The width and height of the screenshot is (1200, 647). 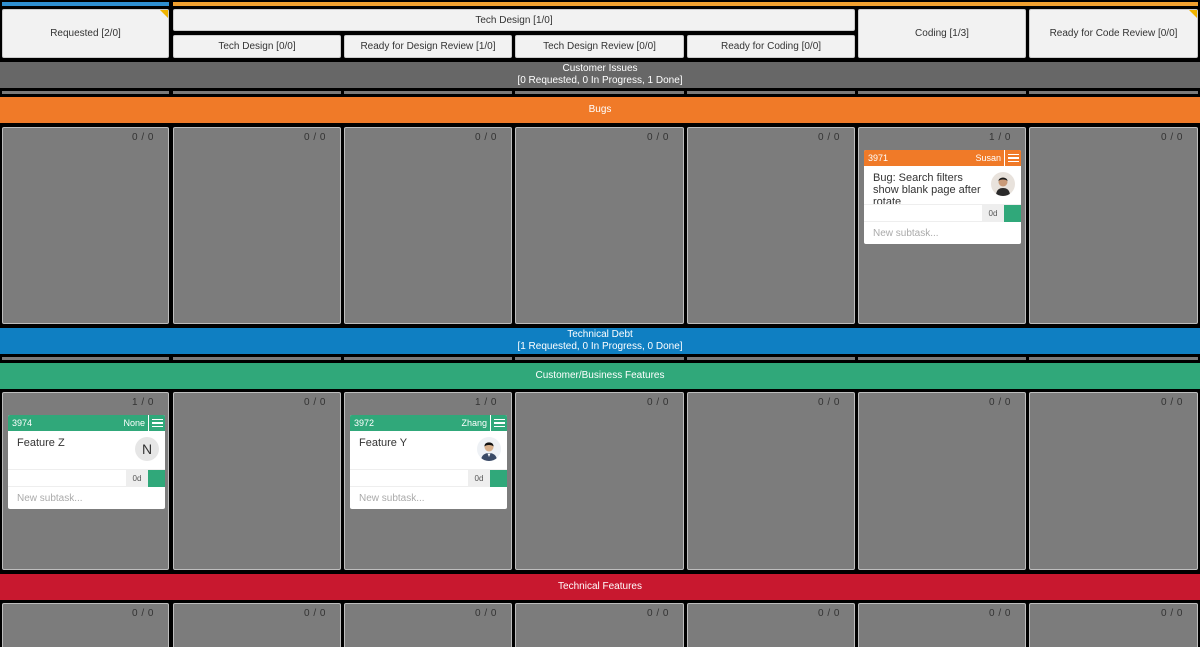 I want to click on swimlane-title: Technical Features, so click(x=600, y=586).